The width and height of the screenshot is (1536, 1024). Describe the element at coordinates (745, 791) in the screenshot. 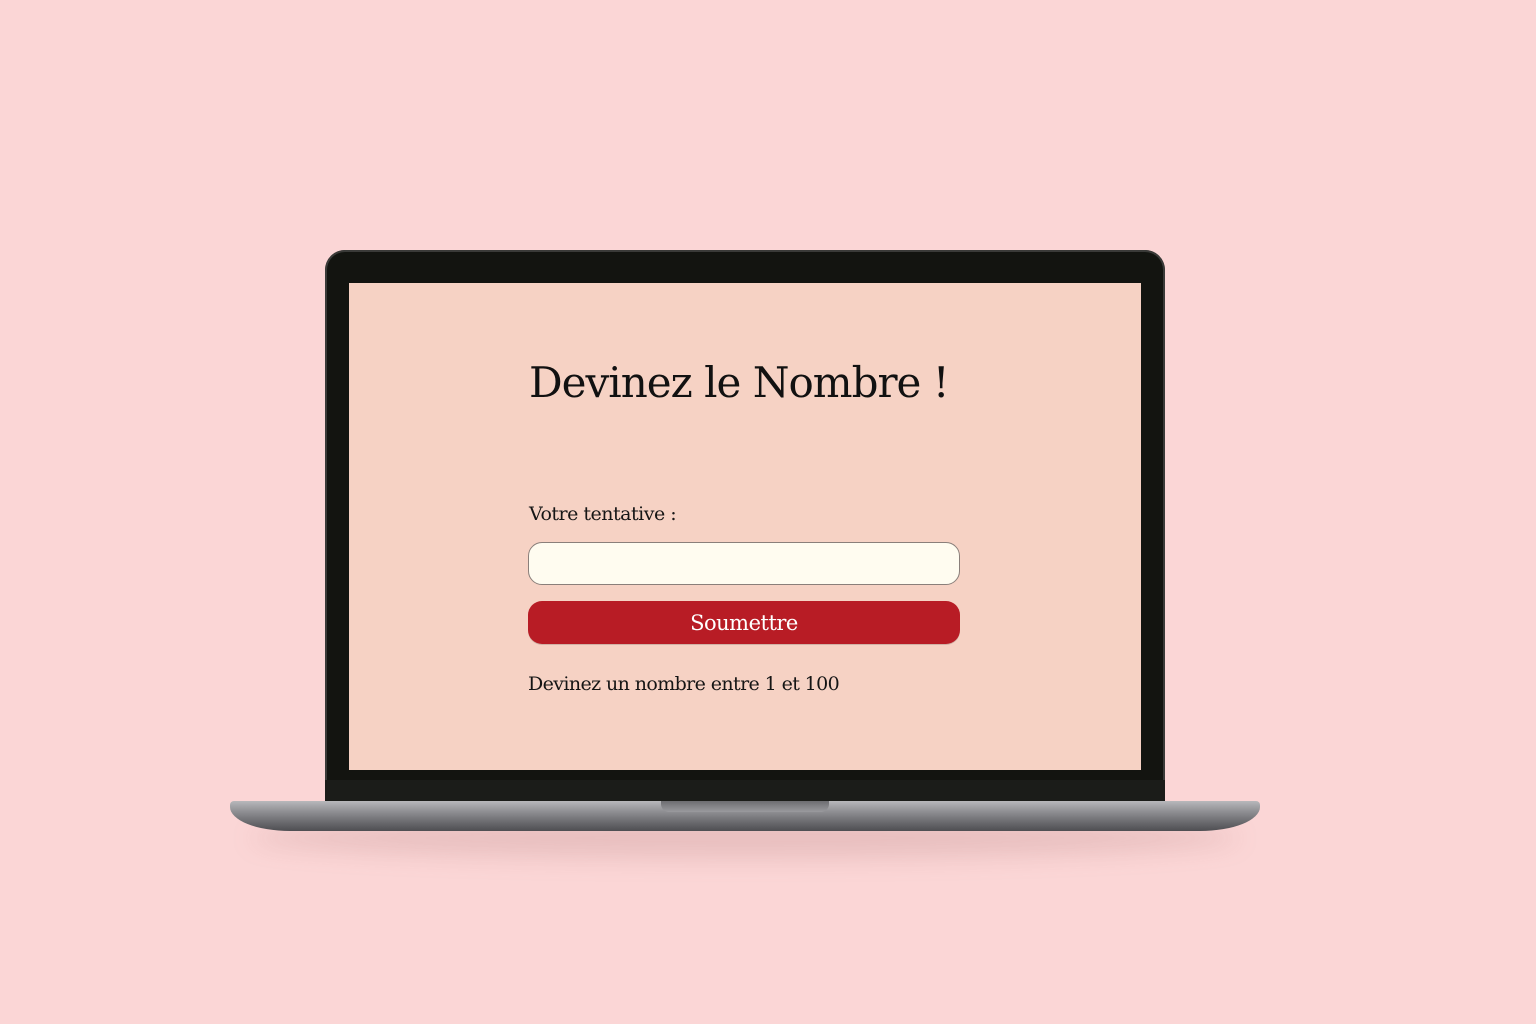

I see `laptop-bezel-chin` at that location.